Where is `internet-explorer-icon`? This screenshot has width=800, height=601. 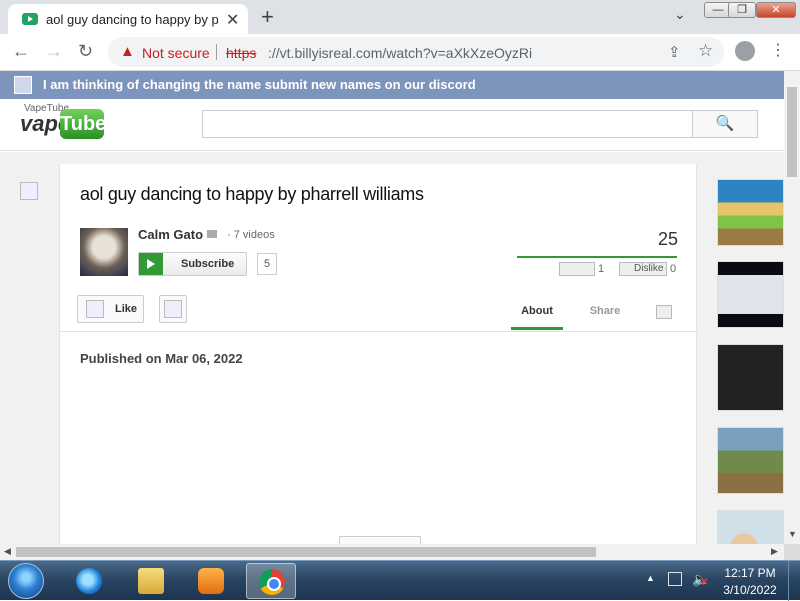 internet-explorer-icon is located at coordinates (89, 581).